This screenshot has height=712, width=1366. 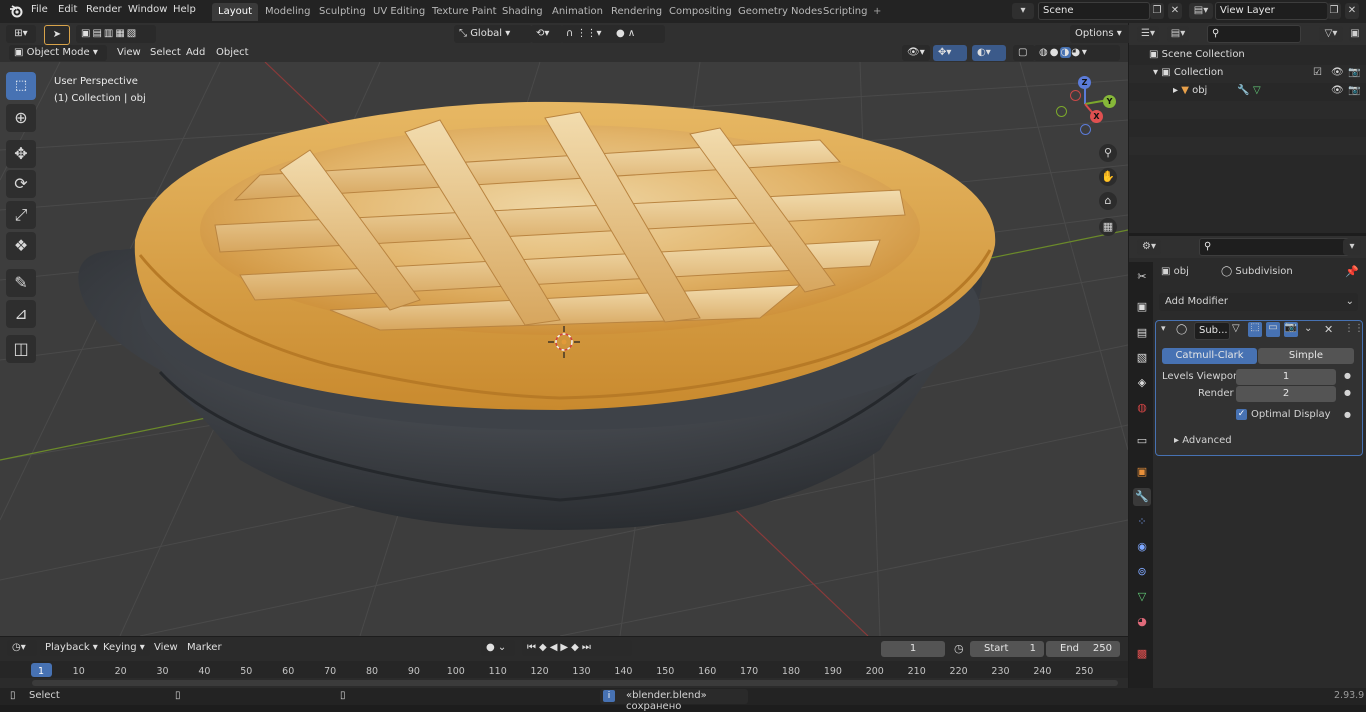 What do you see at coordinates (544, 647) in the screenshot?
I see `prev-keyframe-icon: ◆` at bounding box center [544, 647].